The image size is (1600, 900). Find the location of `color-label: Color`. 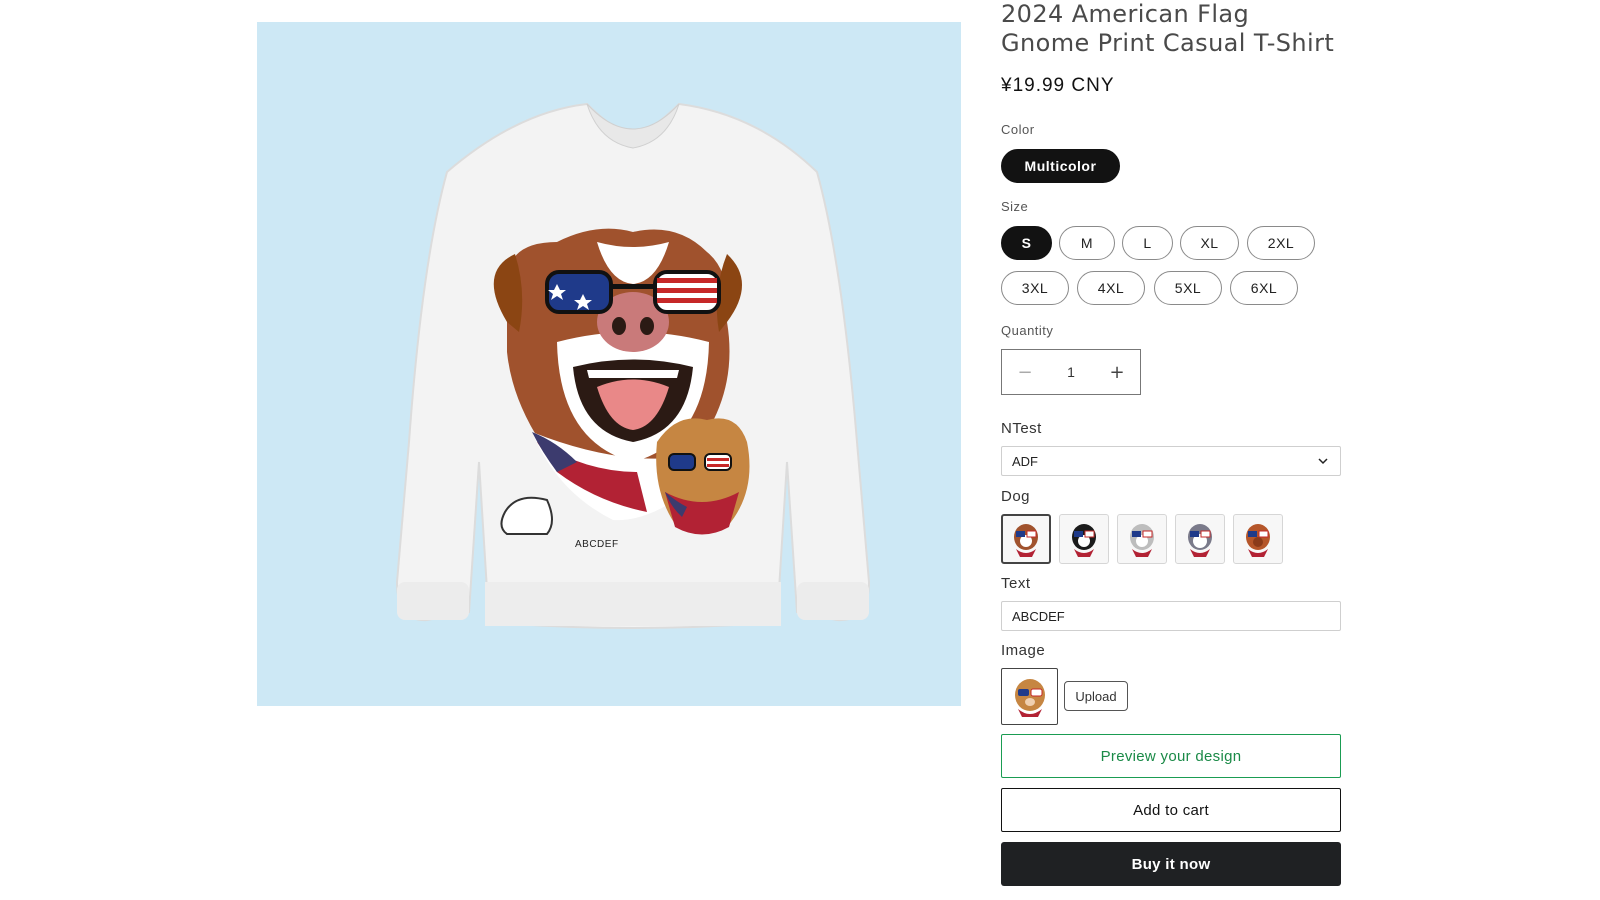

color-label: Color is located at coordinates (1018, 129).